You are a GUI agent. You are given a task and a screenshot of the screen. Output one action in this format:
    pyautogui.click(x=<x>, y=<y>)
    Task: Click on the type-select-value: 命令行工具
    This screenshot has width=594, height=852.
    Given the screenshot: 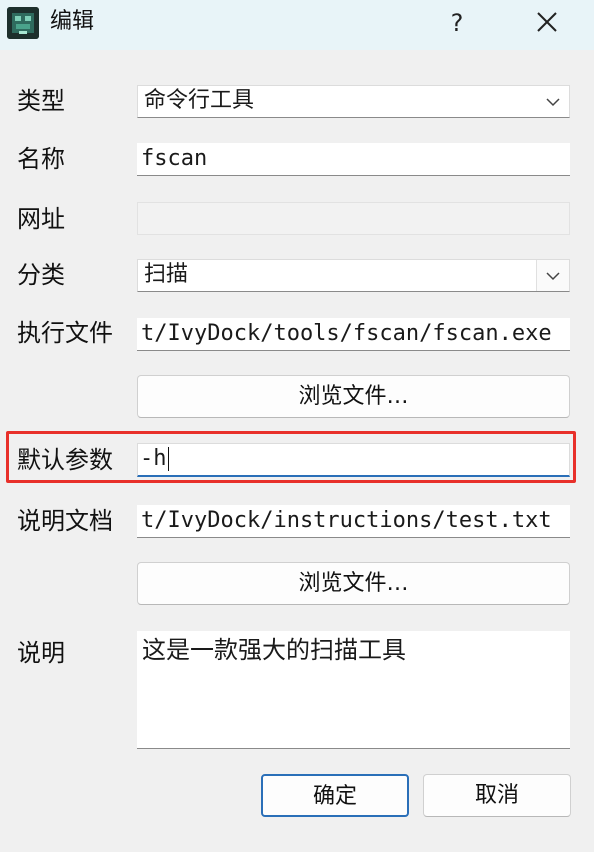 What is the action you would take?
    pyautogui.click(x=199, y=100)
    